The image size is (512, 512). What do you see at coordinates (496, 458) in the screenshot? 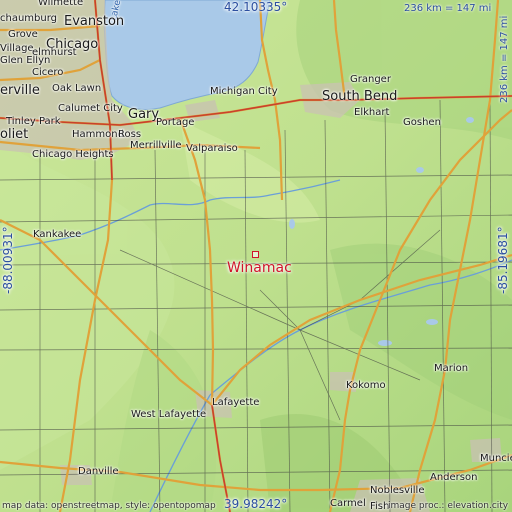
I see `place-label-muncie: Muncie` at bounding box center [496, 458].